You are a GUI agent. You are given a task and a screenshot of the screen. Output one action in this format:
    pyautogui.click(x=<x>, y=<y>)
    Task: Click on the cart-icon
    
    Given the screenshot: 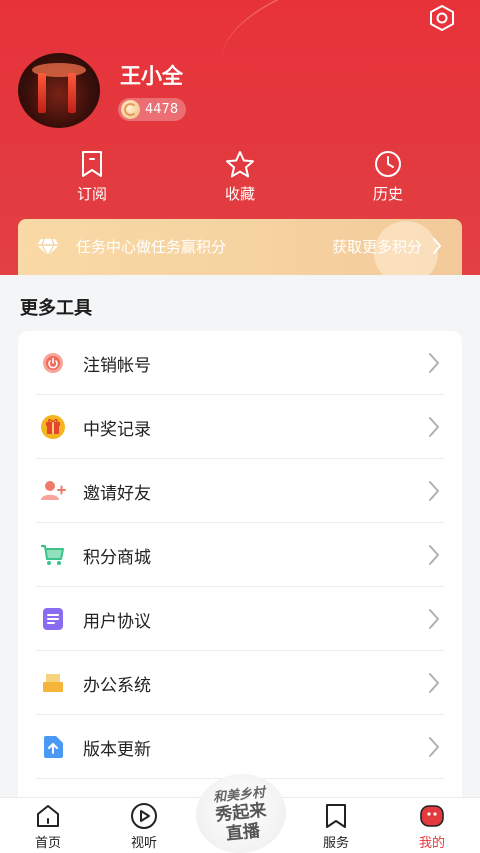 What is the action you would take?
    pyautogui.click(x=53, y=555)
    